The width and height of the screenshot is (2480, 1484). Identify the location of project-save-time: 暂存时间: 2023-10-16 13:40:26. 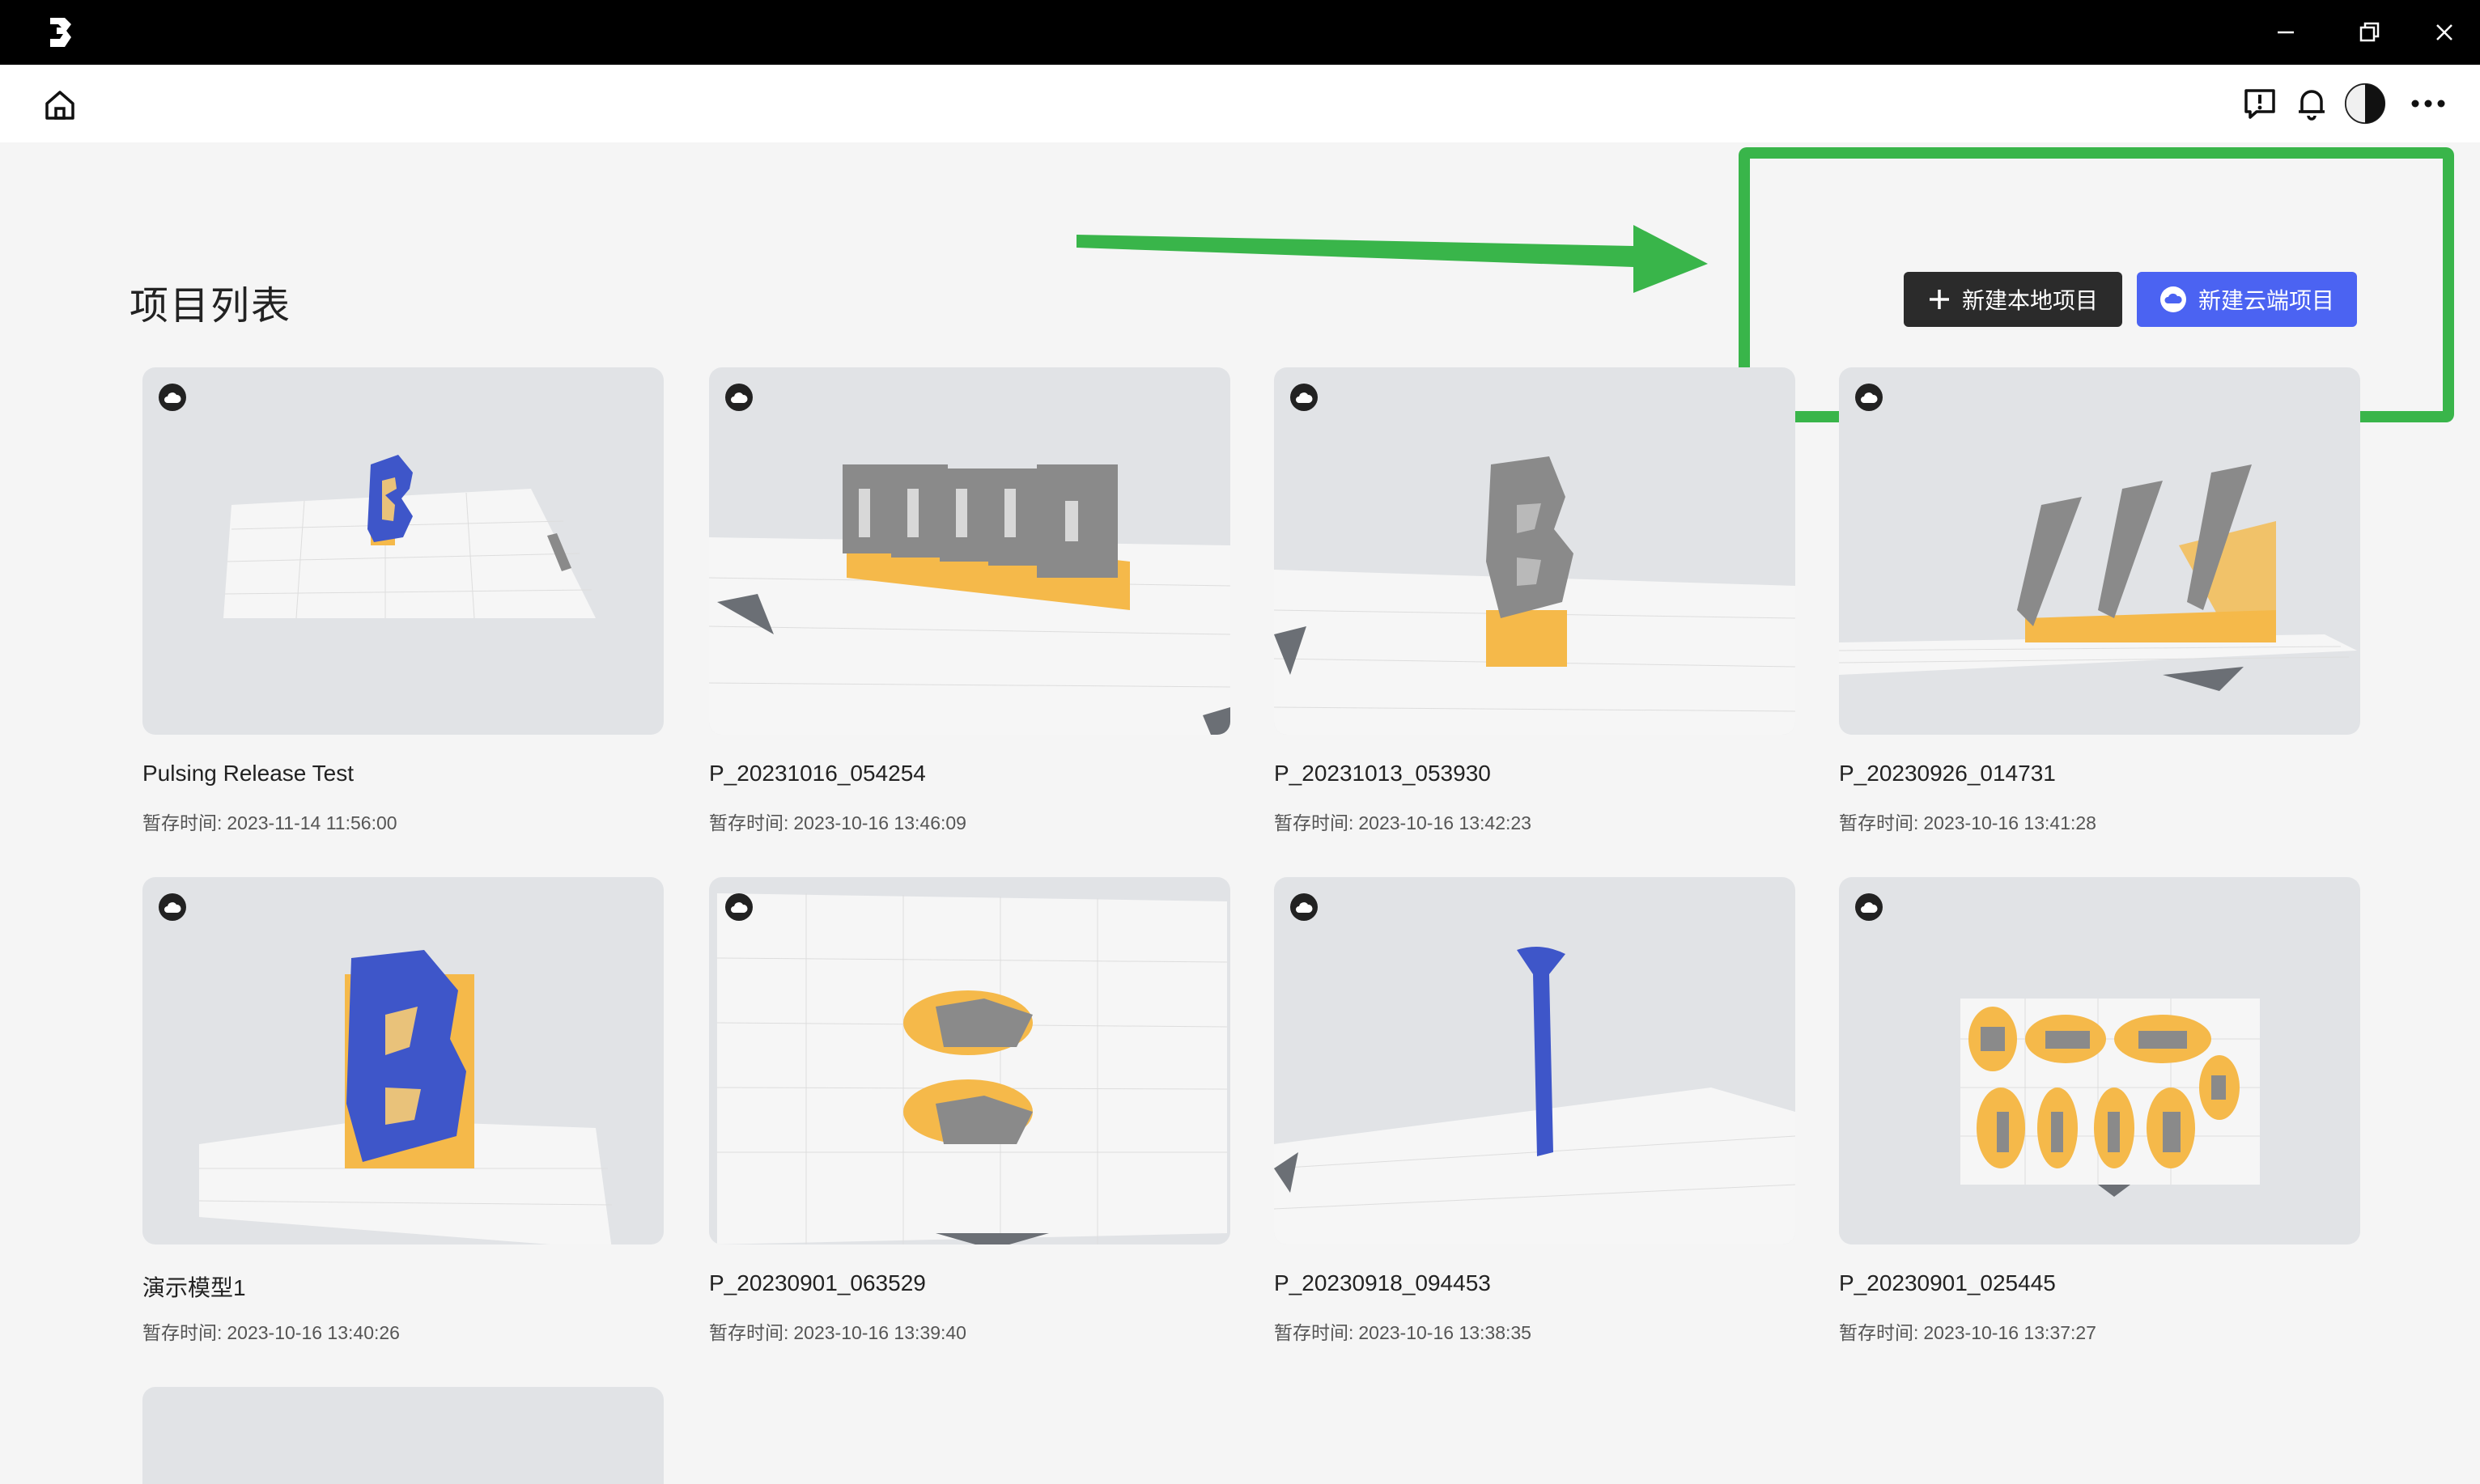
(271, 1331).